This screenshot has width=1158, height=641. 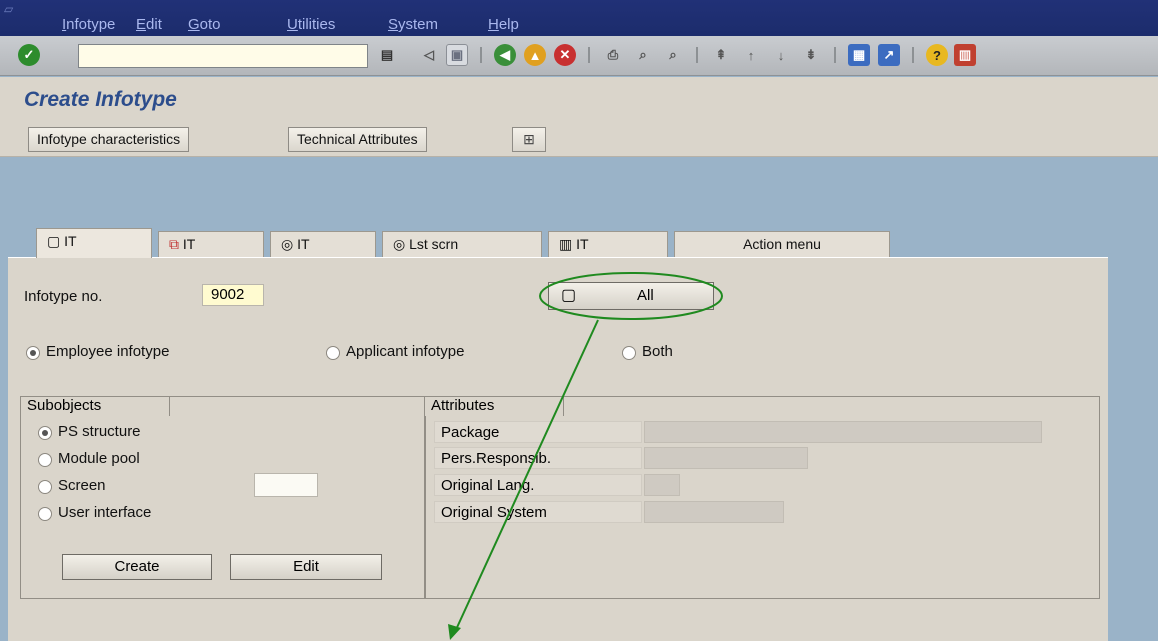 What do you see at coordinates (45, 460) in the screenshot?
I see `radio-module-pool` at bounding box center [45, 460].